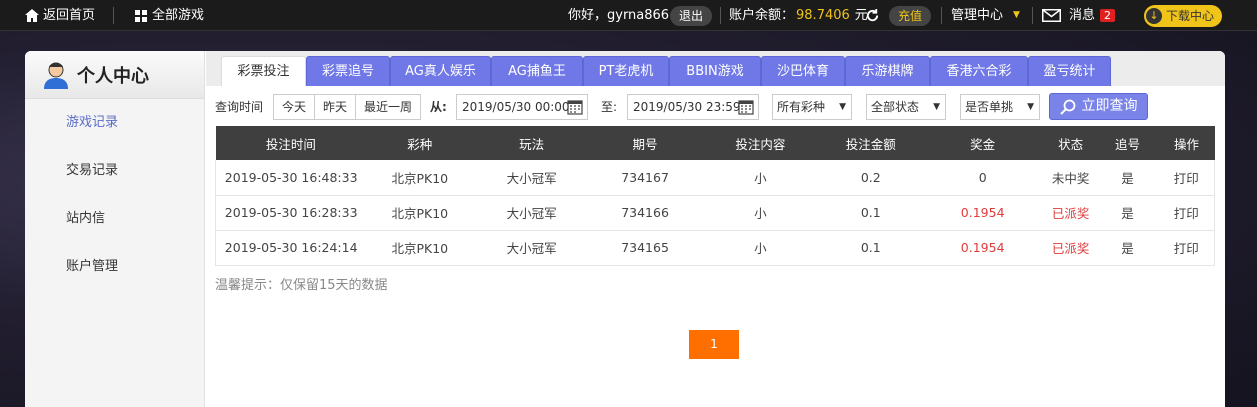  I want to click on status-cell: 已派奖, so click(1070, 213).